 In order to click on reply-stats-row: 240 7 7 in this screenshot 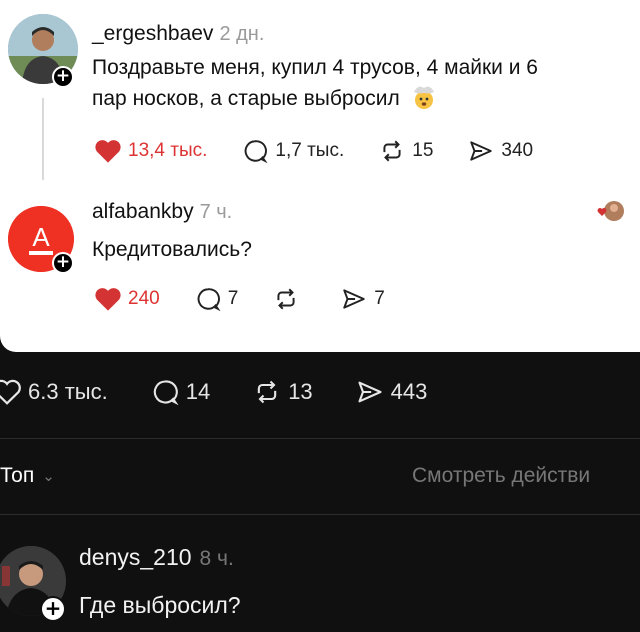, I will do `click(256, 299)`.